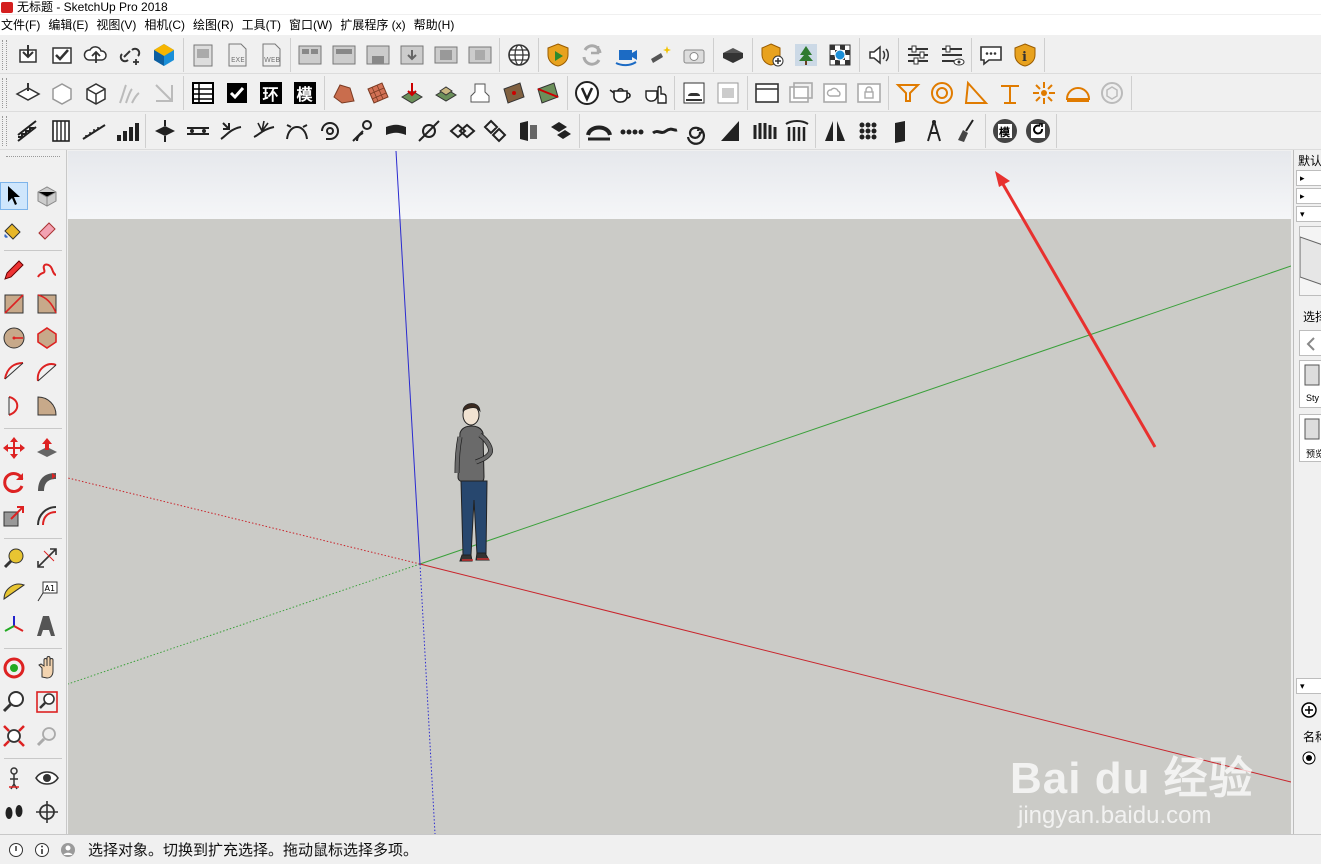 This screenshot has width=1321, height=864. Describe the element at coordinates (14, 558) in the screenshot. I see `tape-measure-button` at that location.